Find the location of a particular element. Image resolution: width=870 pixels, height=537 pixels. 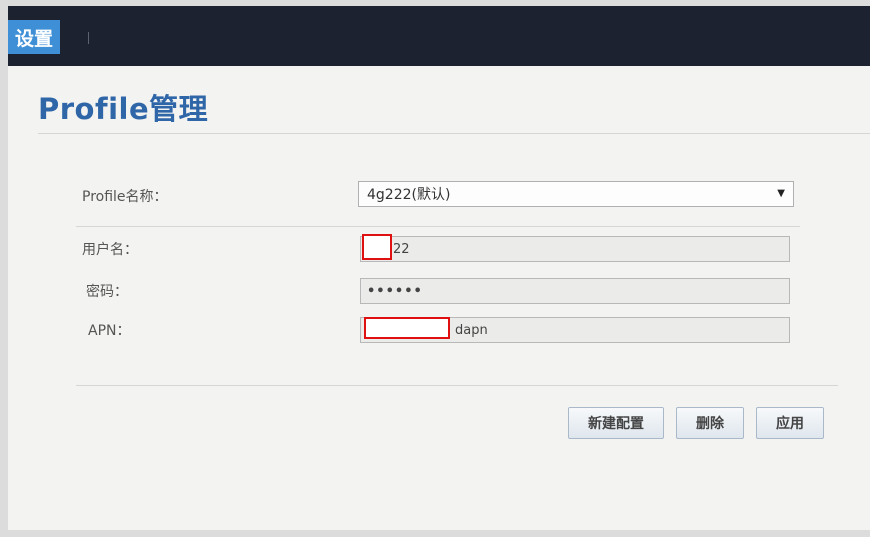

apply-button: 应用 is located at coordinates (790, 423).